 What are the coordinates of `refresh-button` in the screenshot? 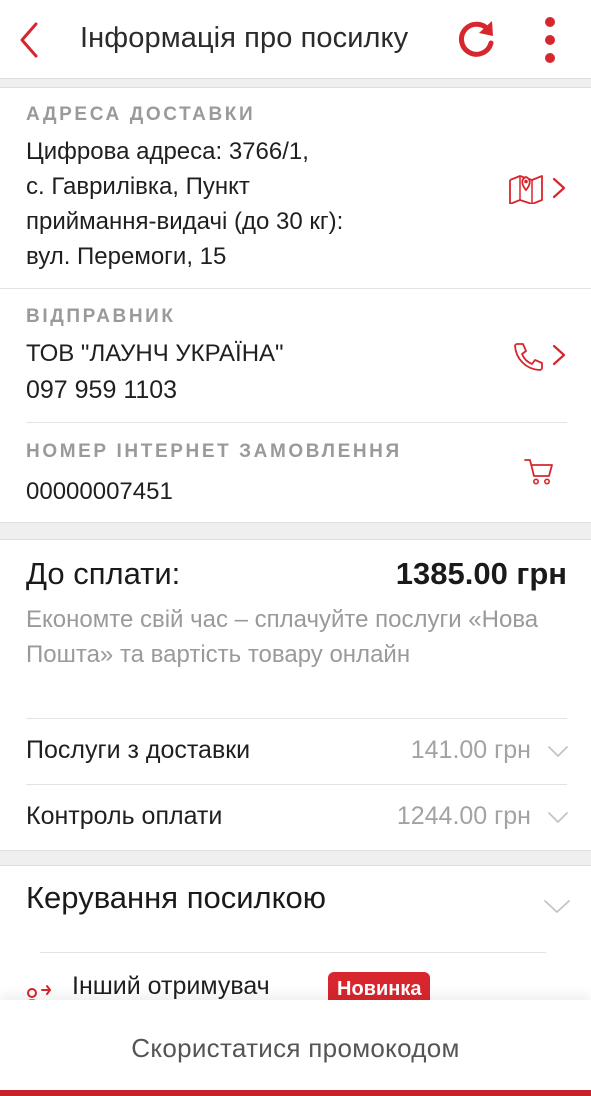 It's located at (476, 39).